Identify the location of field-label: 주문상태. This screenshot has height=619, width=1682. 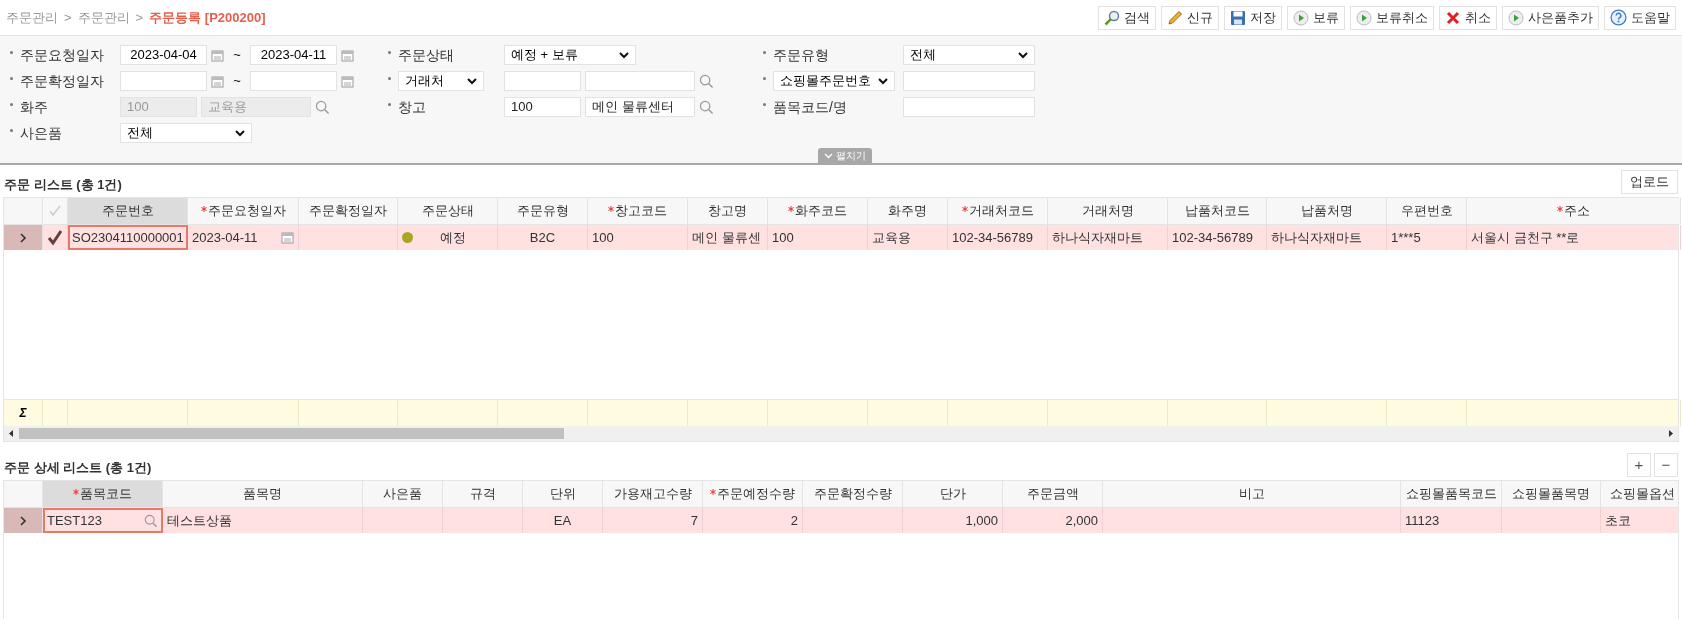
(426, 55).